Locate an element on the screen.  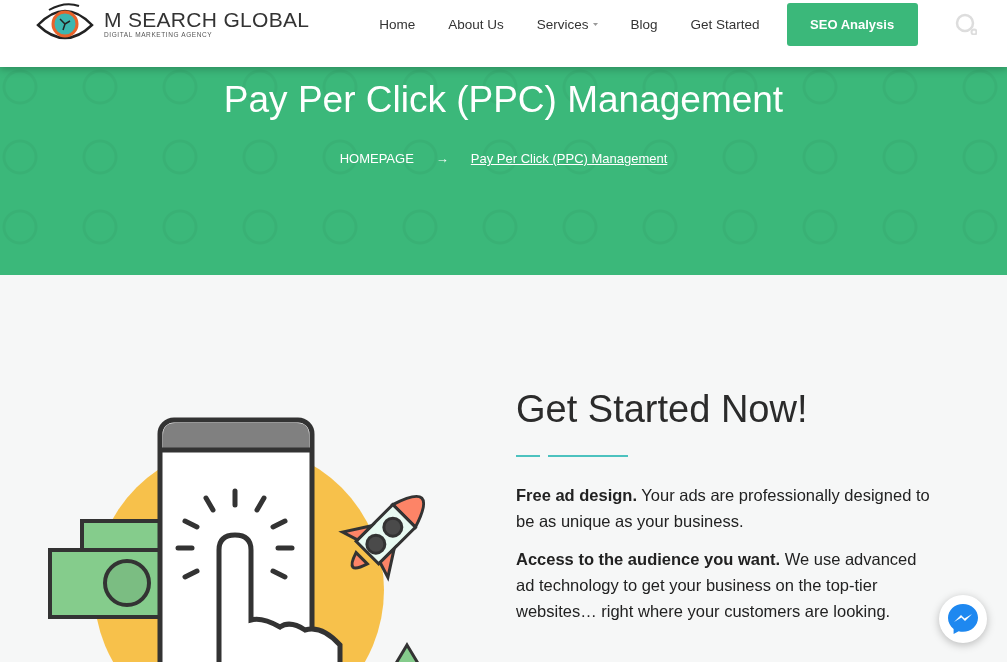
page-title: Pay Per Click (PPC) Management is located at coordinates (503, 100).